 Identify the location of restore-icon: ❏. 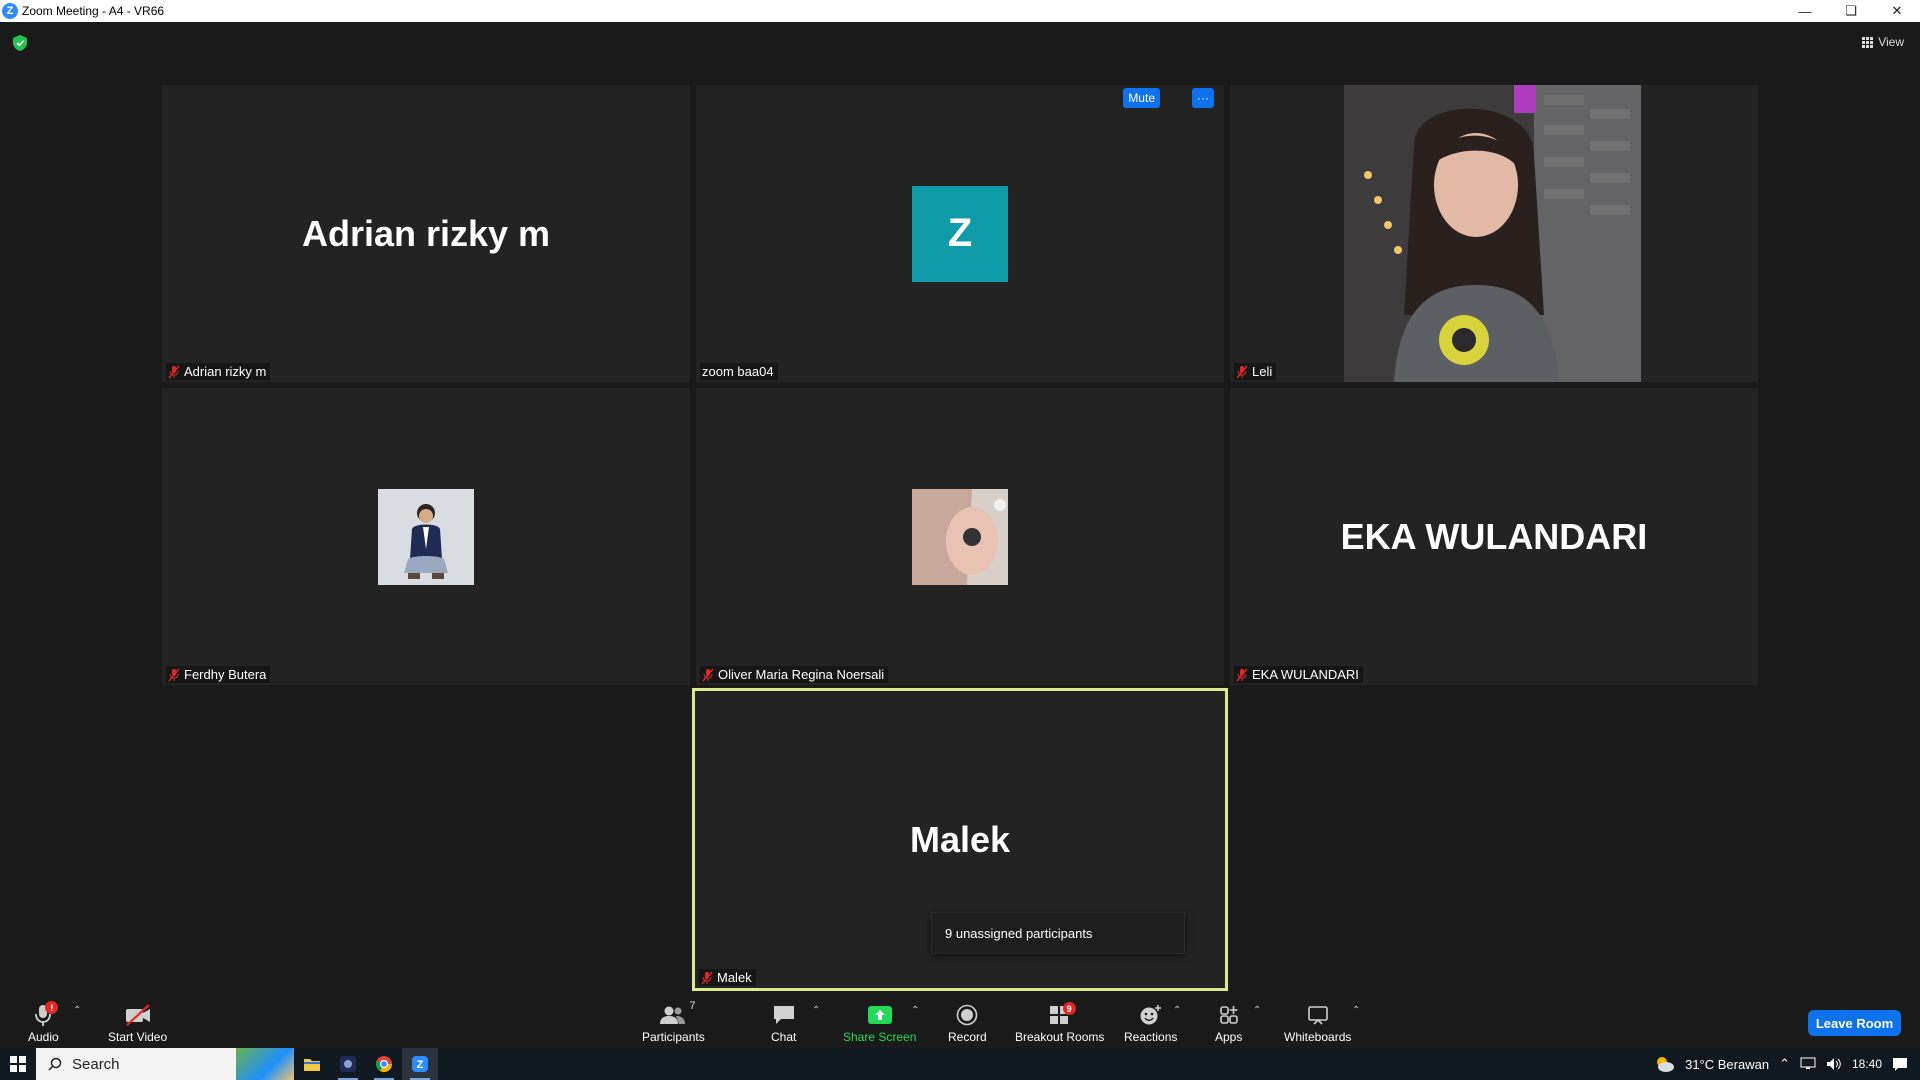
(1851, 11).